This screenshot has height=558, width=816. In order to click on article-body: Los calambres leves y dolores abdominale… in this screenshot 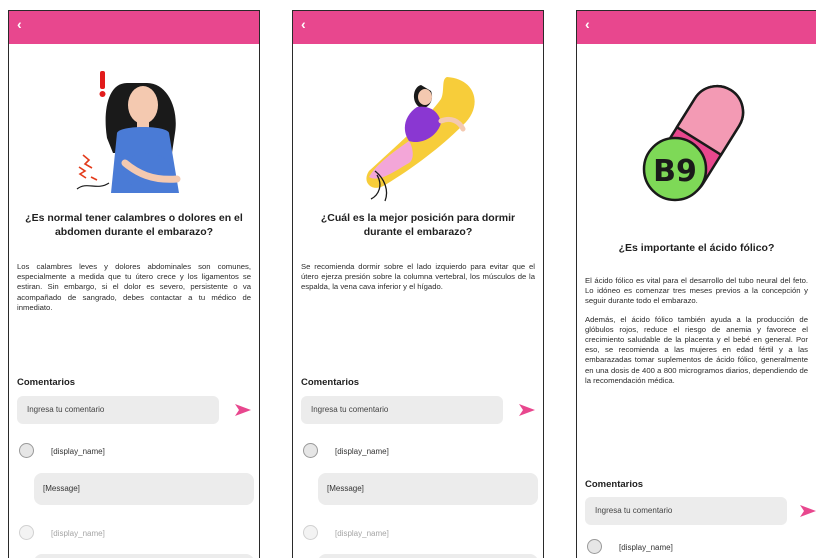, I will do `click(134, 291)`.